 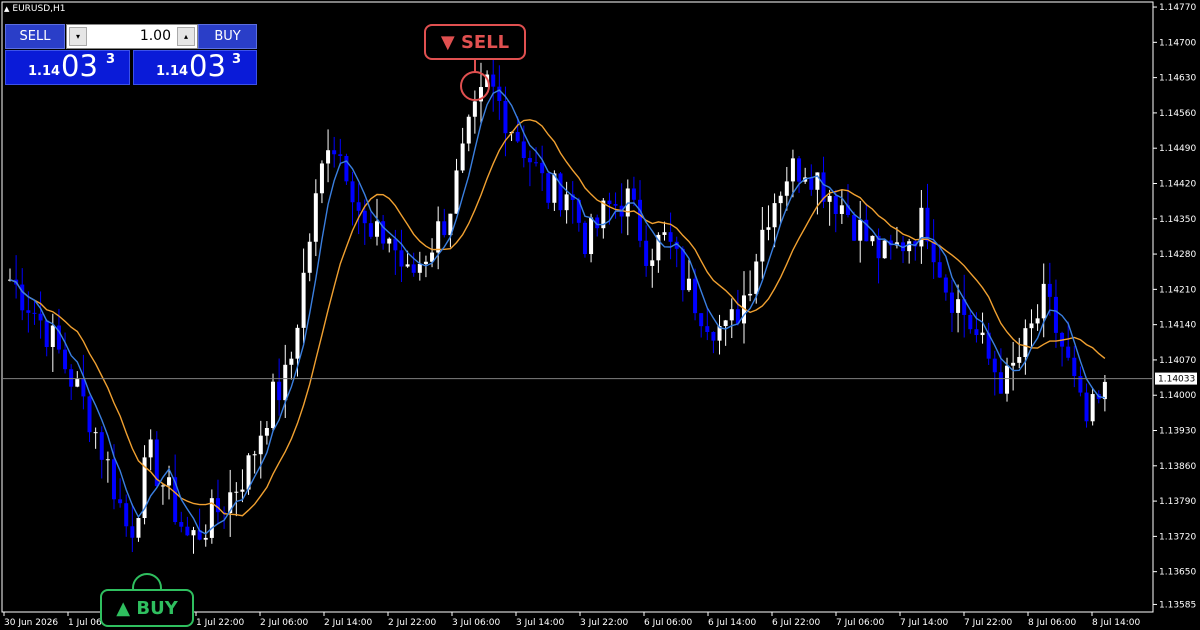 What do you see at coordinates (78, 36) in the screenshot?
I see `lot-decrease-icon: ▾` at bounding box center [78, 36].